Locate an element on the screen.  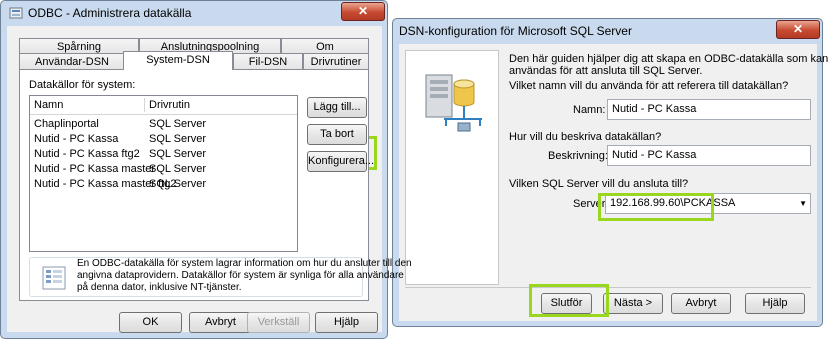
chevron-down-icon: ▼ is located at coordinates (803, 203).